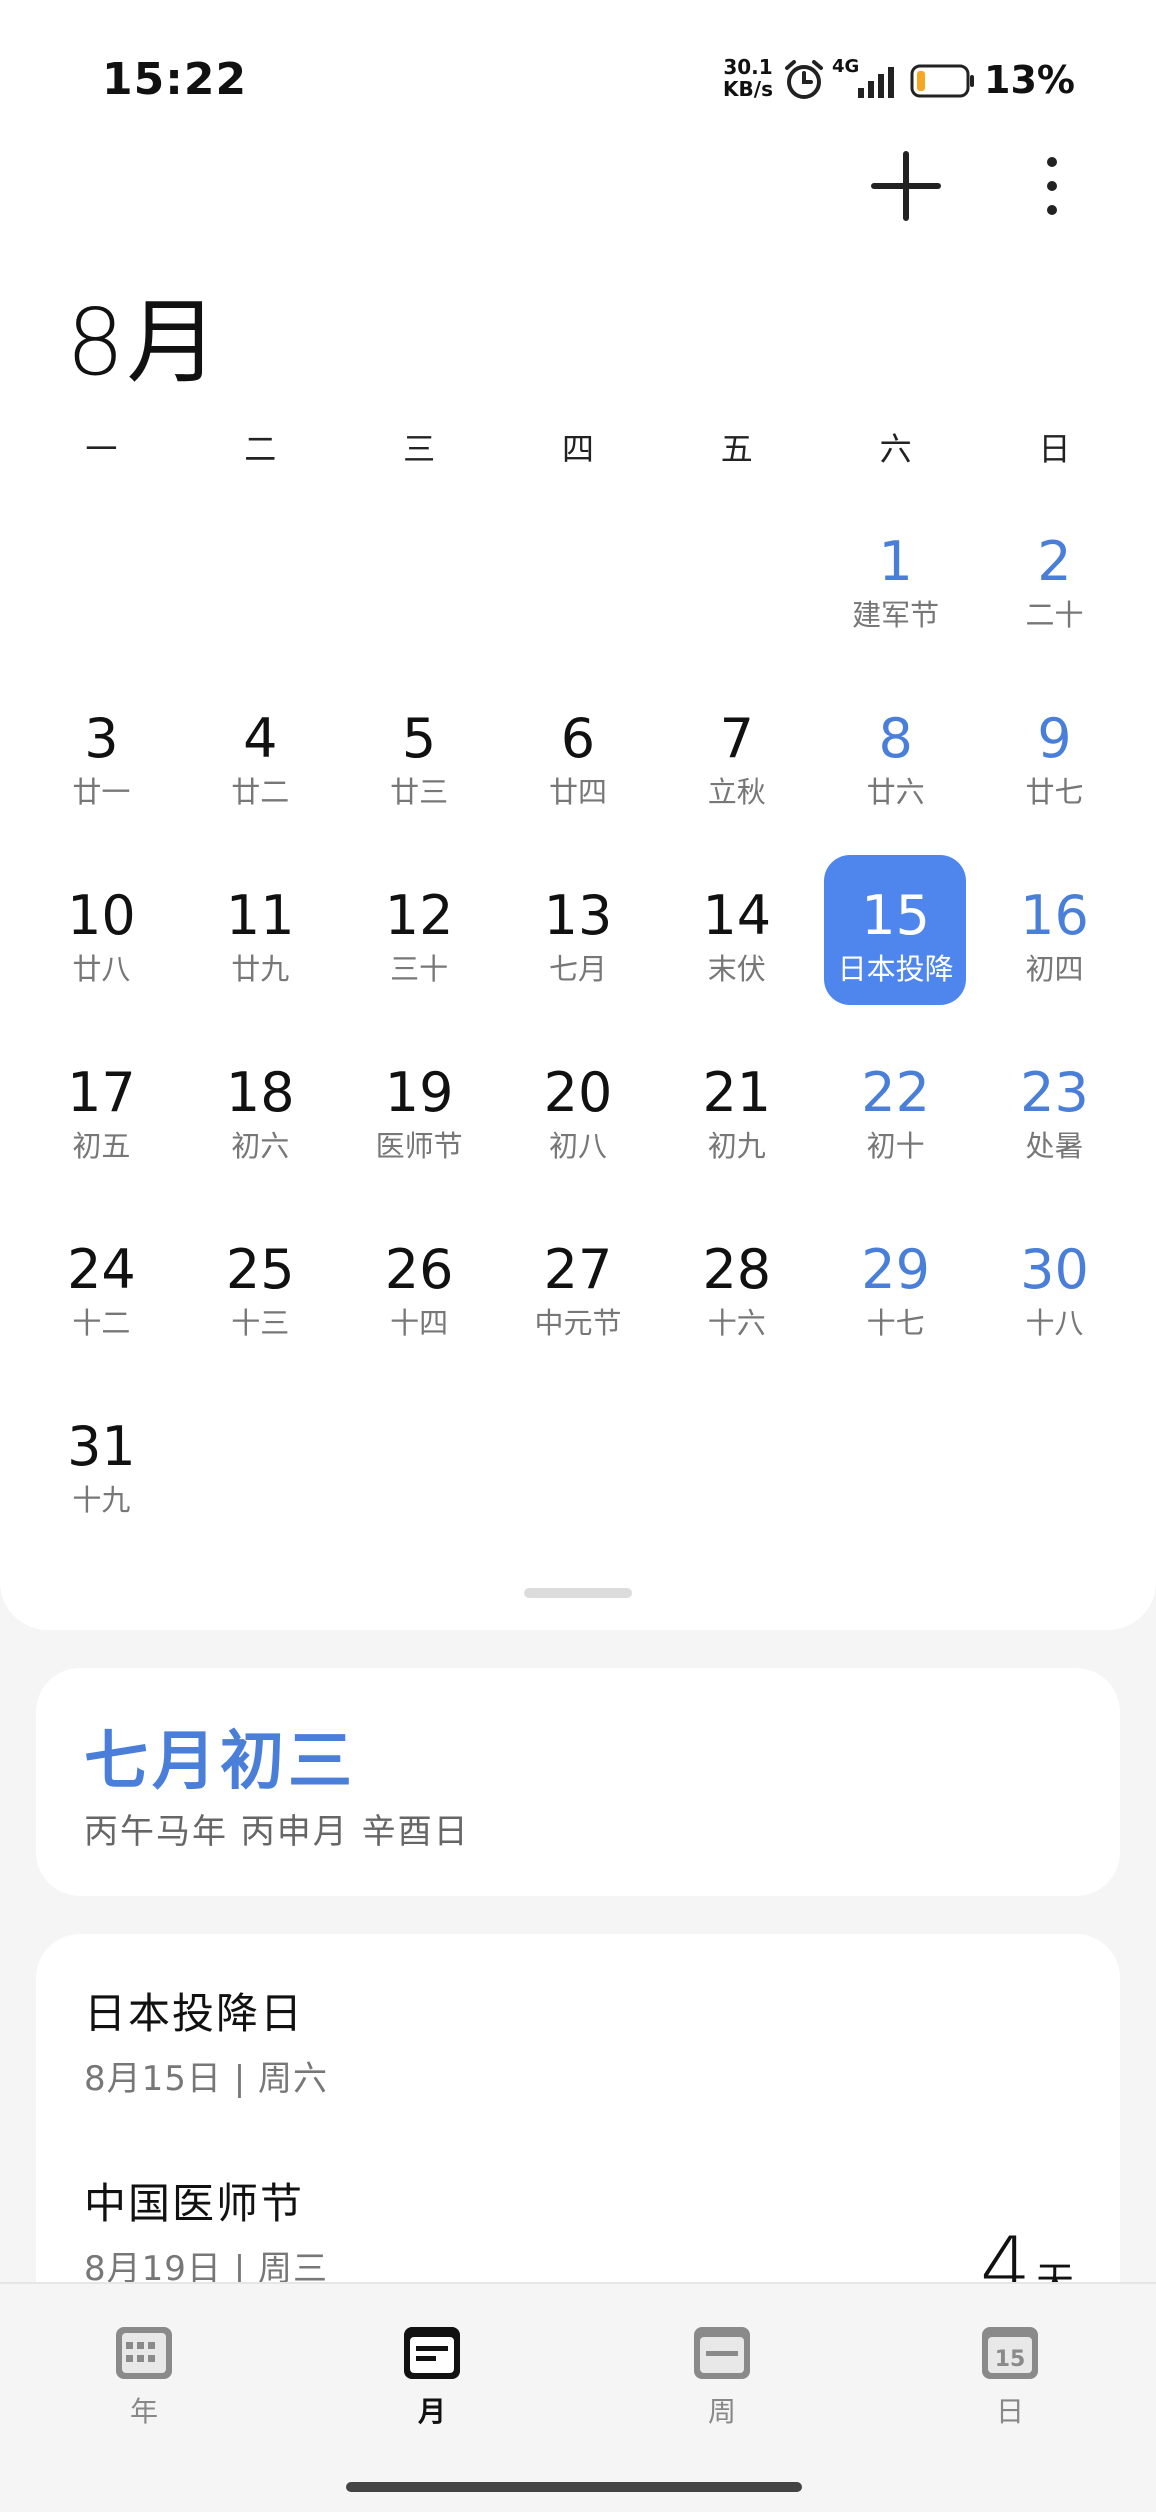 This screenshot has width=1156, height=2512. I want to click on month-calendar-icon, so click(432, 2353).